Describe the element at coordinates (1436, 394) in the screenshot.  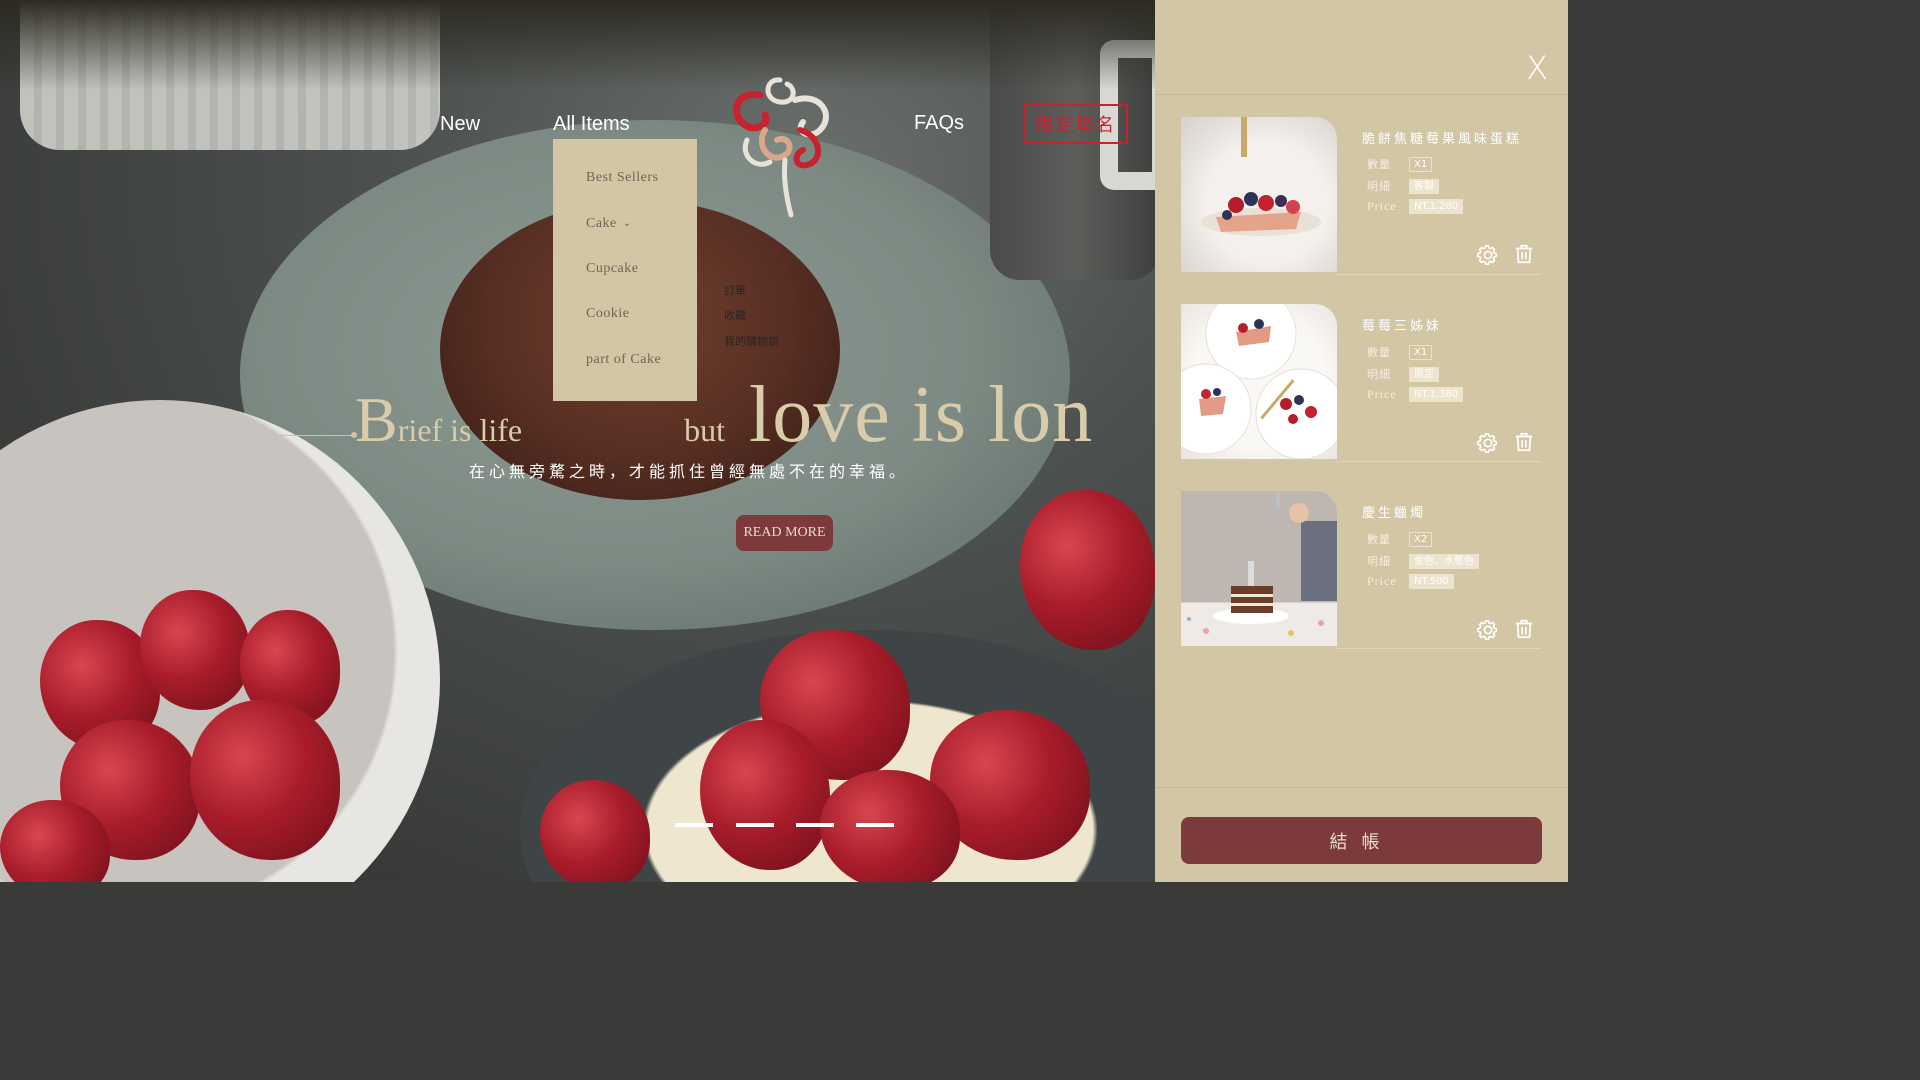
I see `price-value: NT.1,380` at that location.